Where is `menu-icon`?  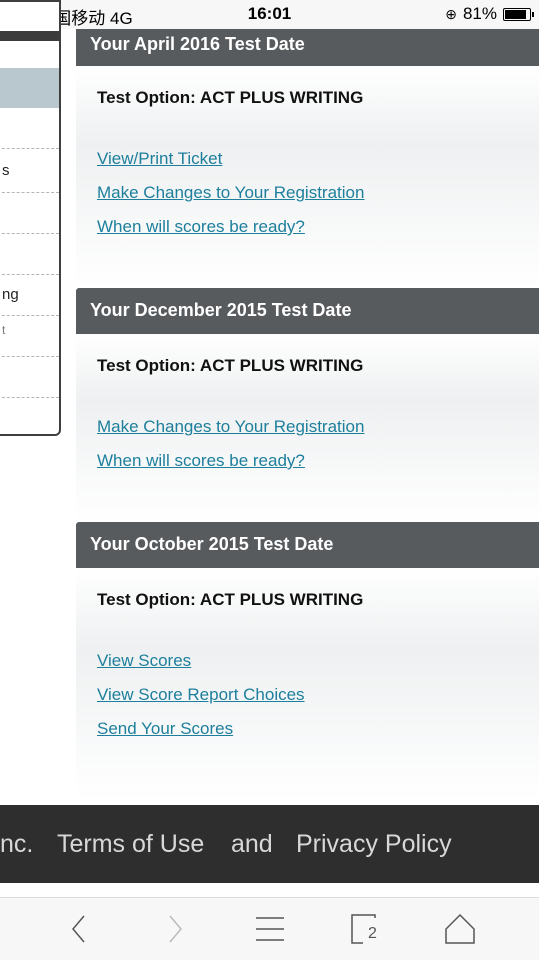
menu-icon is located at coordinates (270, 929).